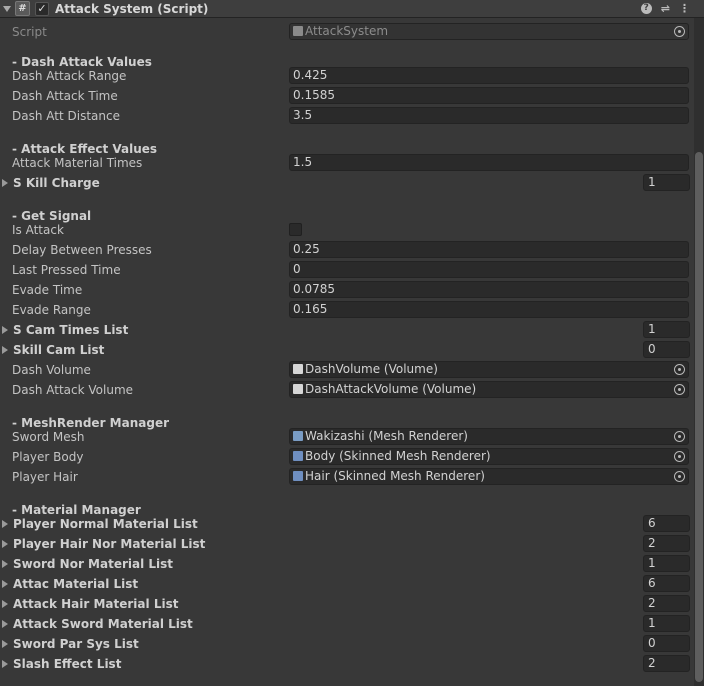 The width and height of the screenshot is (704, 686). What do you see at coordinates (345, 664) in the screenshot?
I see `property-row: Slash Effect List 2` at bounding box center [345, 664].